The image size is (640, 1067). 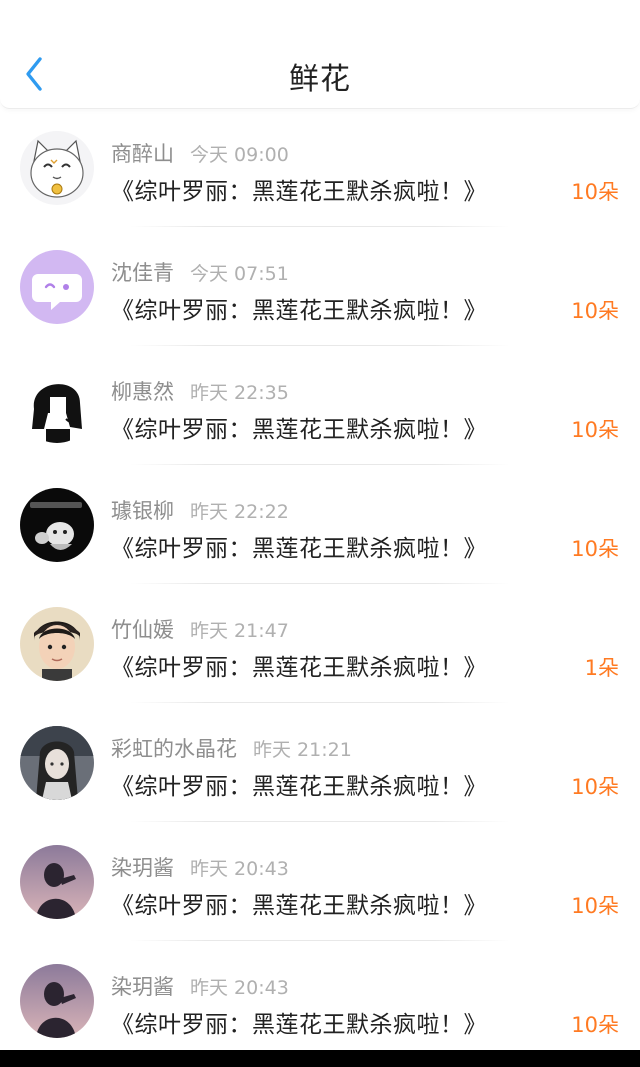 I want to click on page-title: 鲜花, so click(x=320, y=79).